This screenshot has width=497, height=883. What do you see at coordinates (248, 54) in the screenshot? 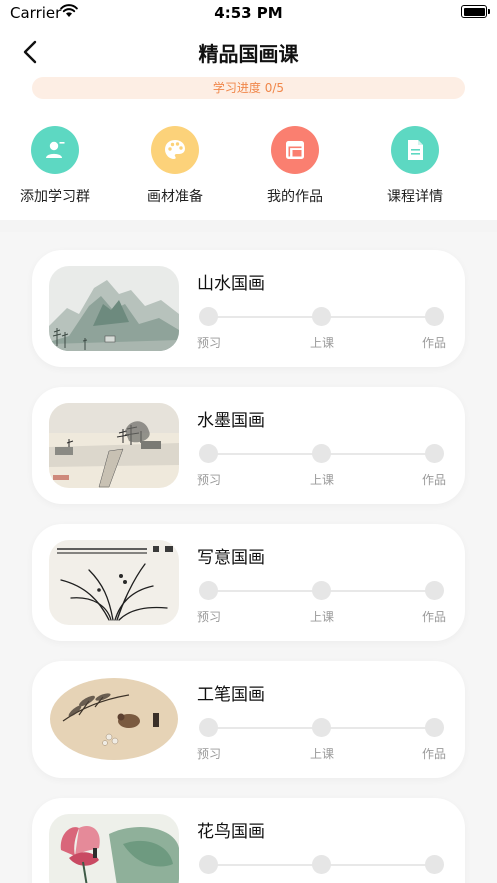
I see `page-title: 精品国画课` at bounding box center [248, 54].